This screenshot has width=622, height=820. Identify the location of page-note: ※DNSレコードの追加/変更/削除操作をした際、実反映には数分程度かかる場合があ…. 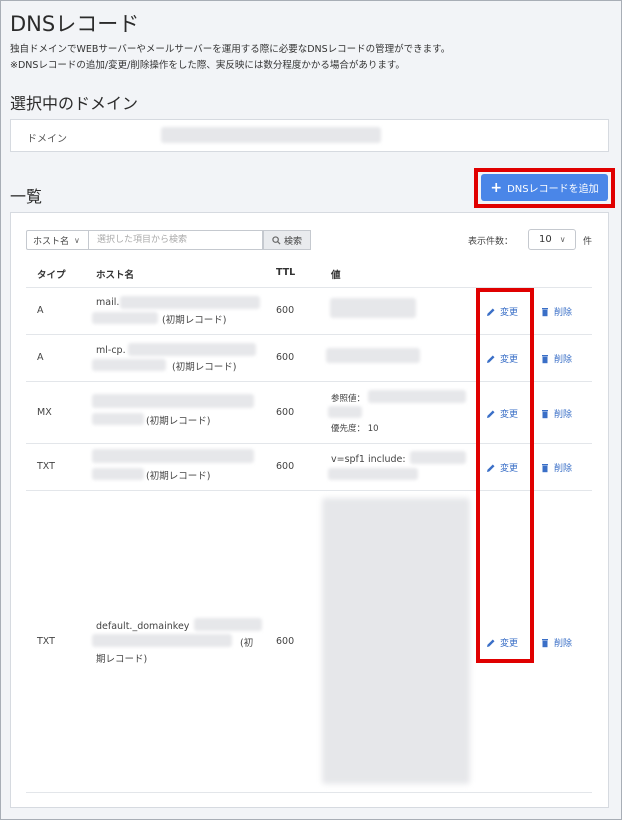
(207, 65).